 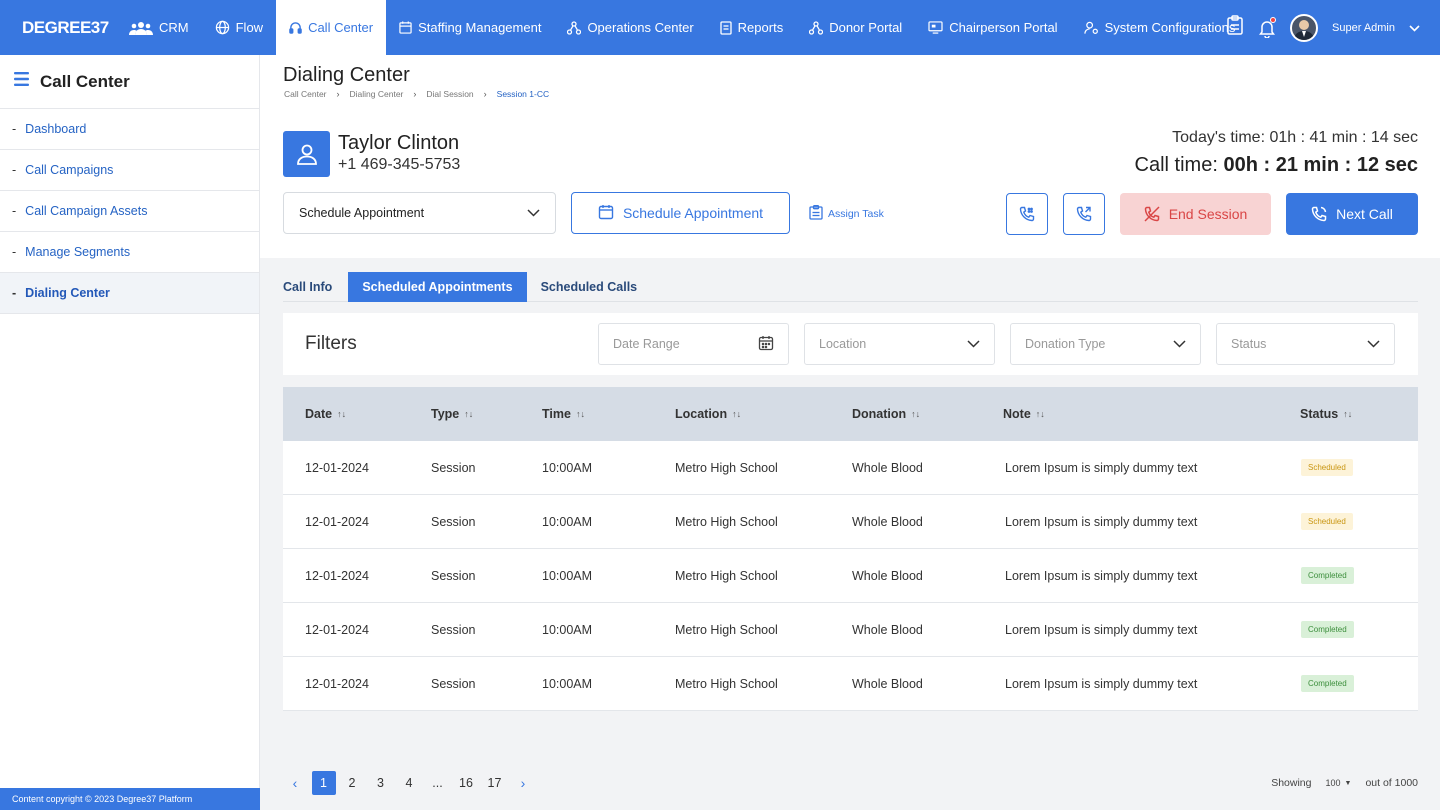 I want to click on action-select-value: Schedule Appointment, so click(x=362, y=213).